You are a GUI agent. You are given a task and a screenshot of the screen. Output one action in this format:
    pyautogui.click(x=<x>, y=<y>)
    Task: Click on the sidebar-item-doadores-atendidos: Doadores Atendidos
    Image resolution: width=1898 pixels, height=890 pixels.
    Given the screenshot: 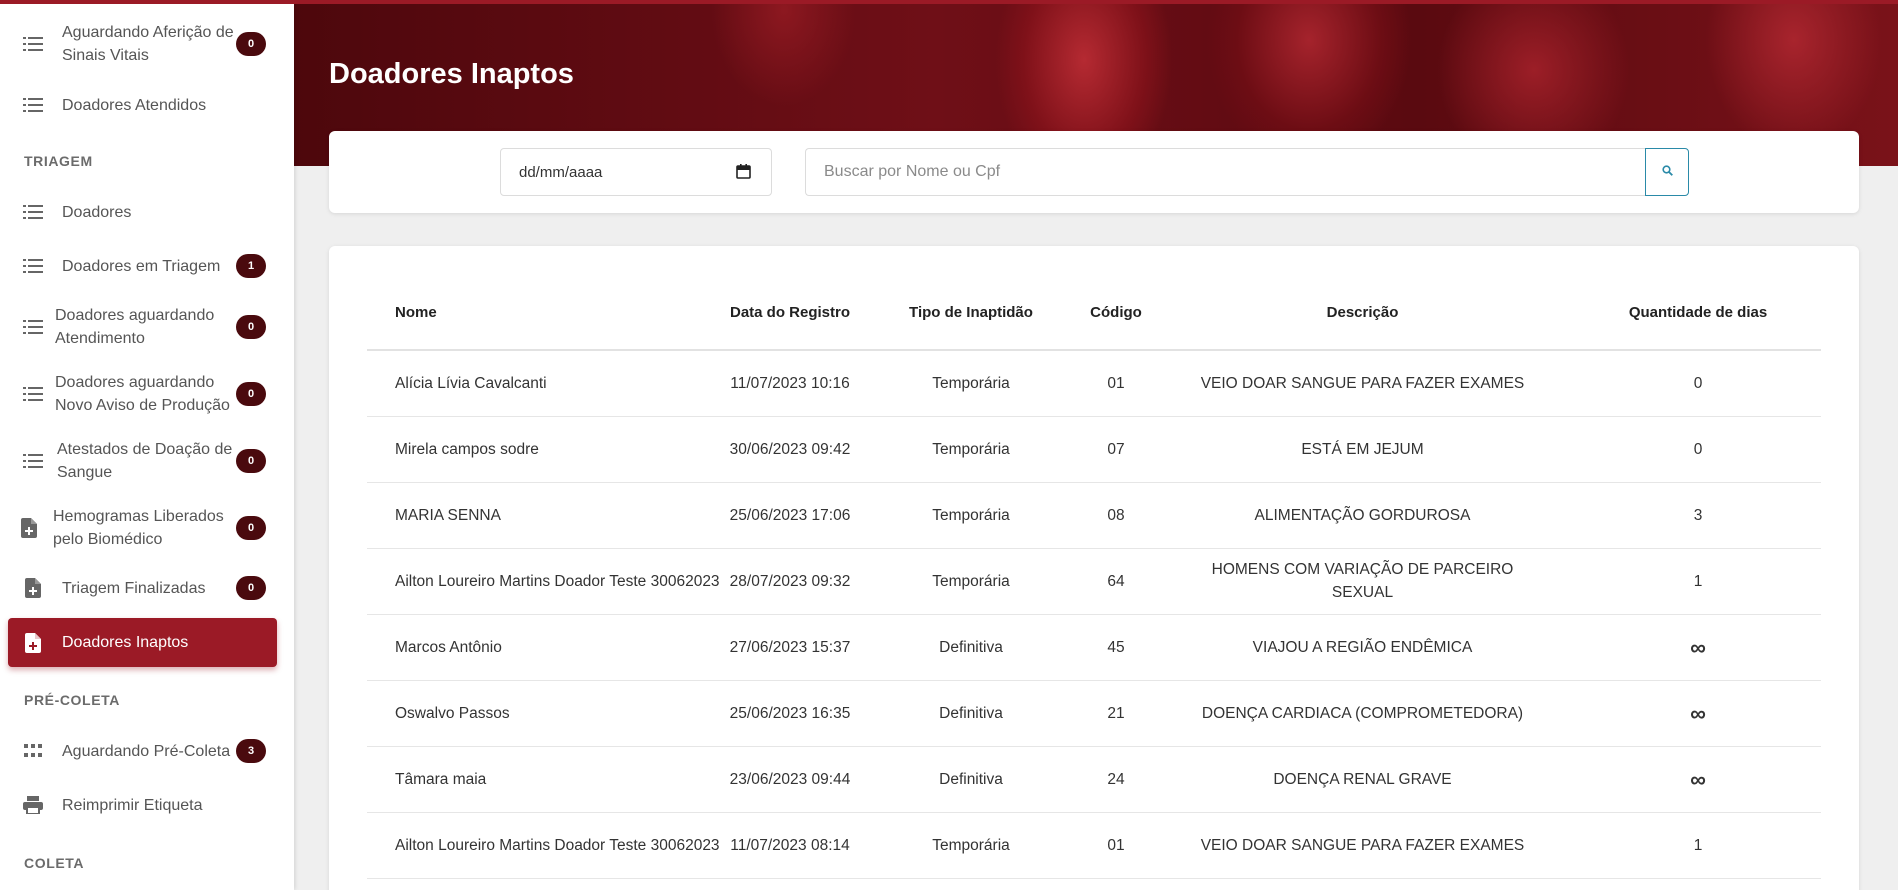 What is the action you would take?
    pyautogui.click(x=142, y=105)
    